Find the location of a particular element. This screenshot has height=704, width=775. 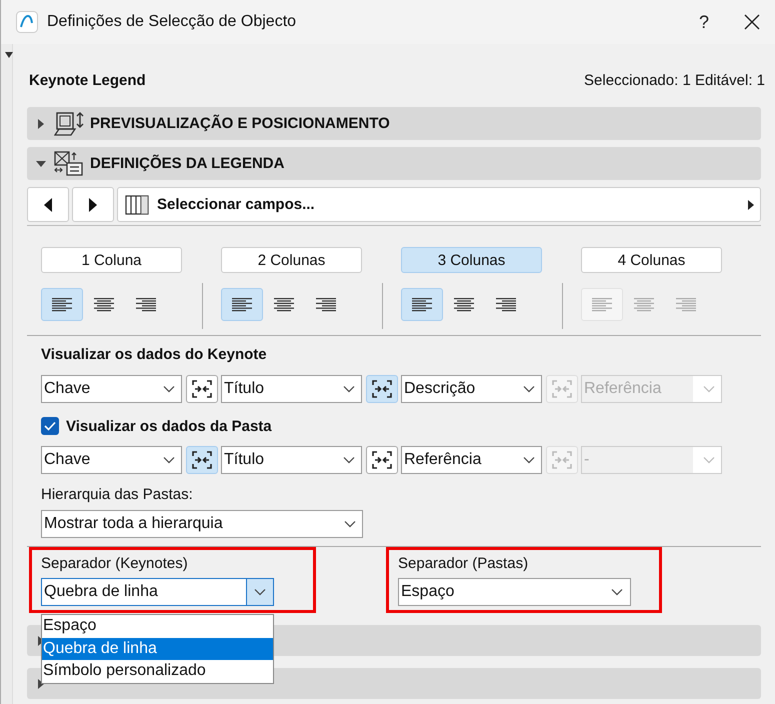

collapse-marker-icon is located at coordinates (9, 55).